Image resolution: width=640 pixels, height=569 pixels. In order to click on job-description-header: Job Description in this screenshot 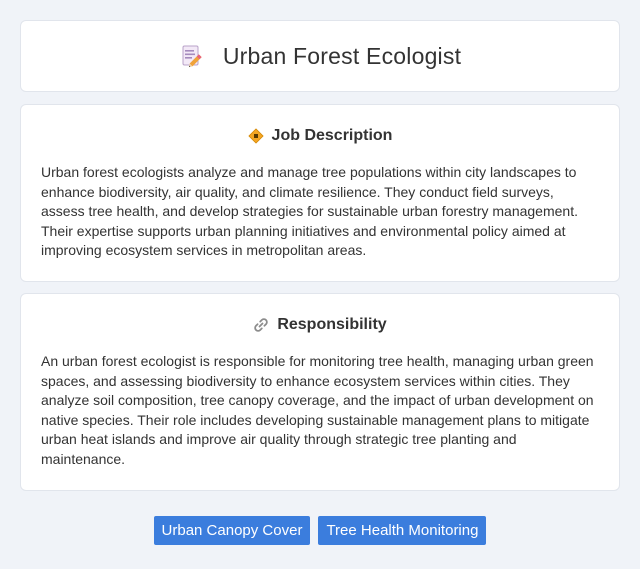, I will do `click(320, 136)`.